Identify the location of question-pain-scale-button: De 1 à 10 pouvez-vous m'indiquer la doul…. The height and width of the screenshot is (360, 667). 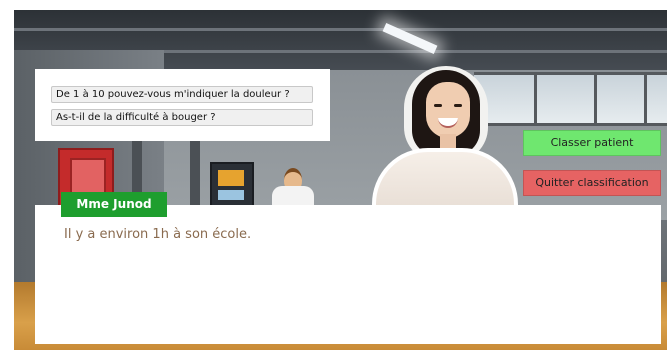
(182, 94).